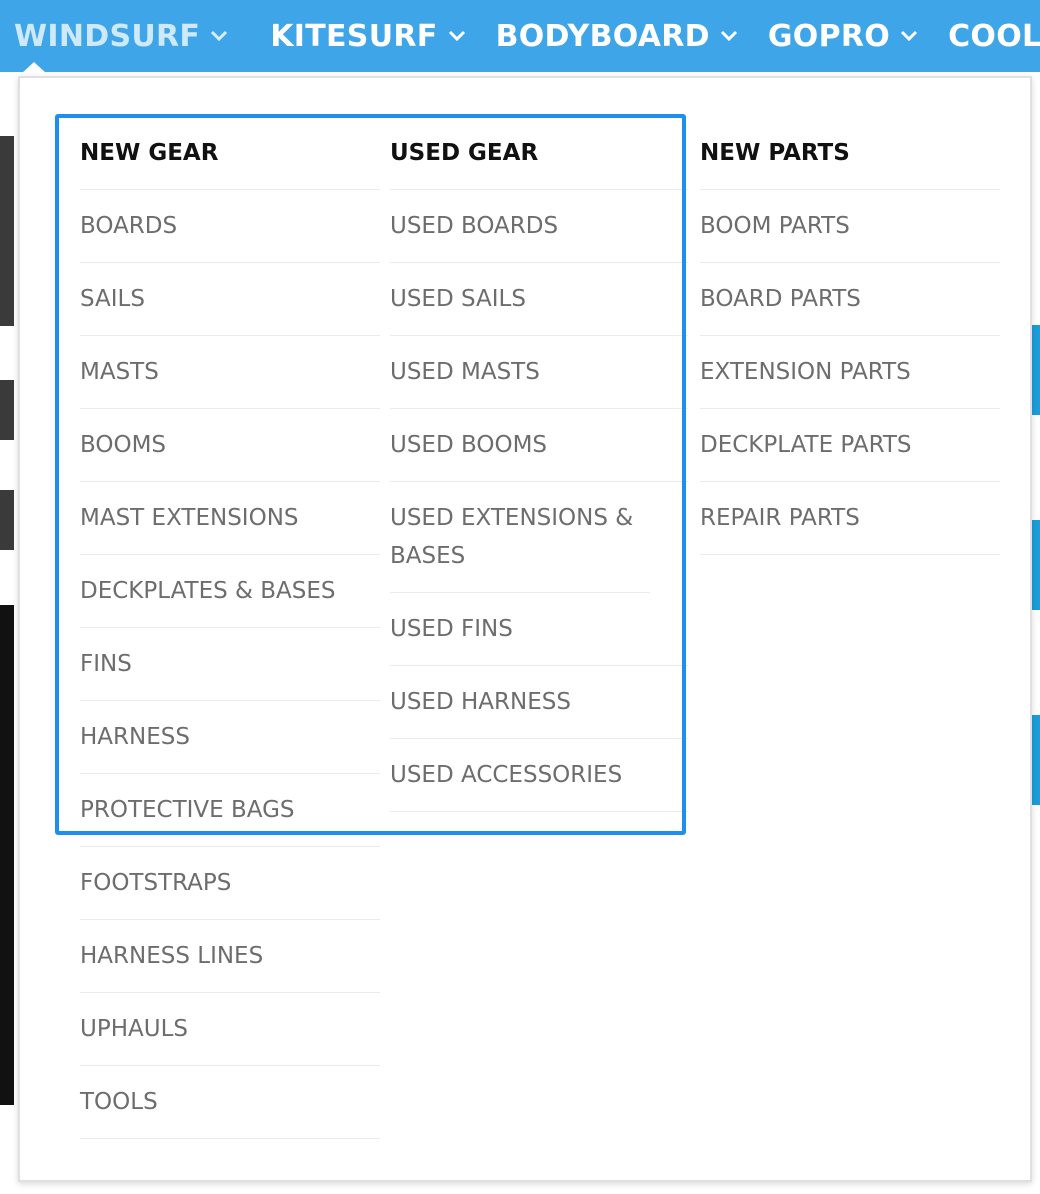 The height and width of the screenshot is (1194, 1040). I want to click on menu-link-booms: BOOMS, so click(230, 445).